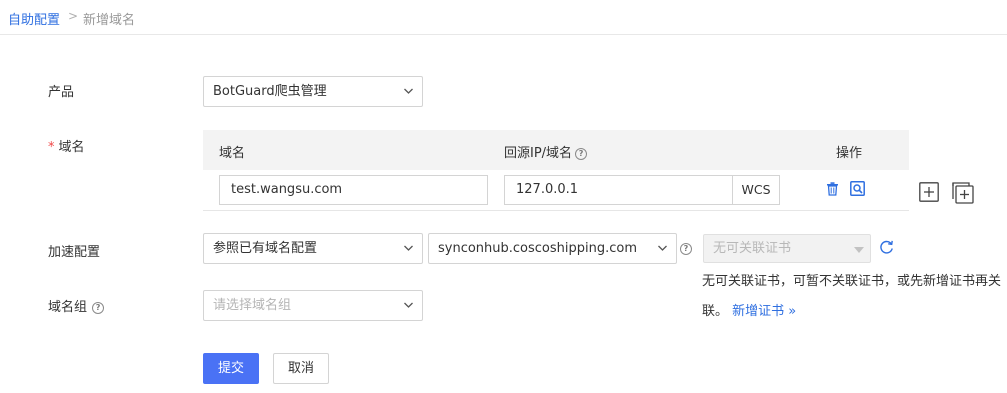  I want to click on certificate-select-value: 无可关联证书, so click(752, 248).